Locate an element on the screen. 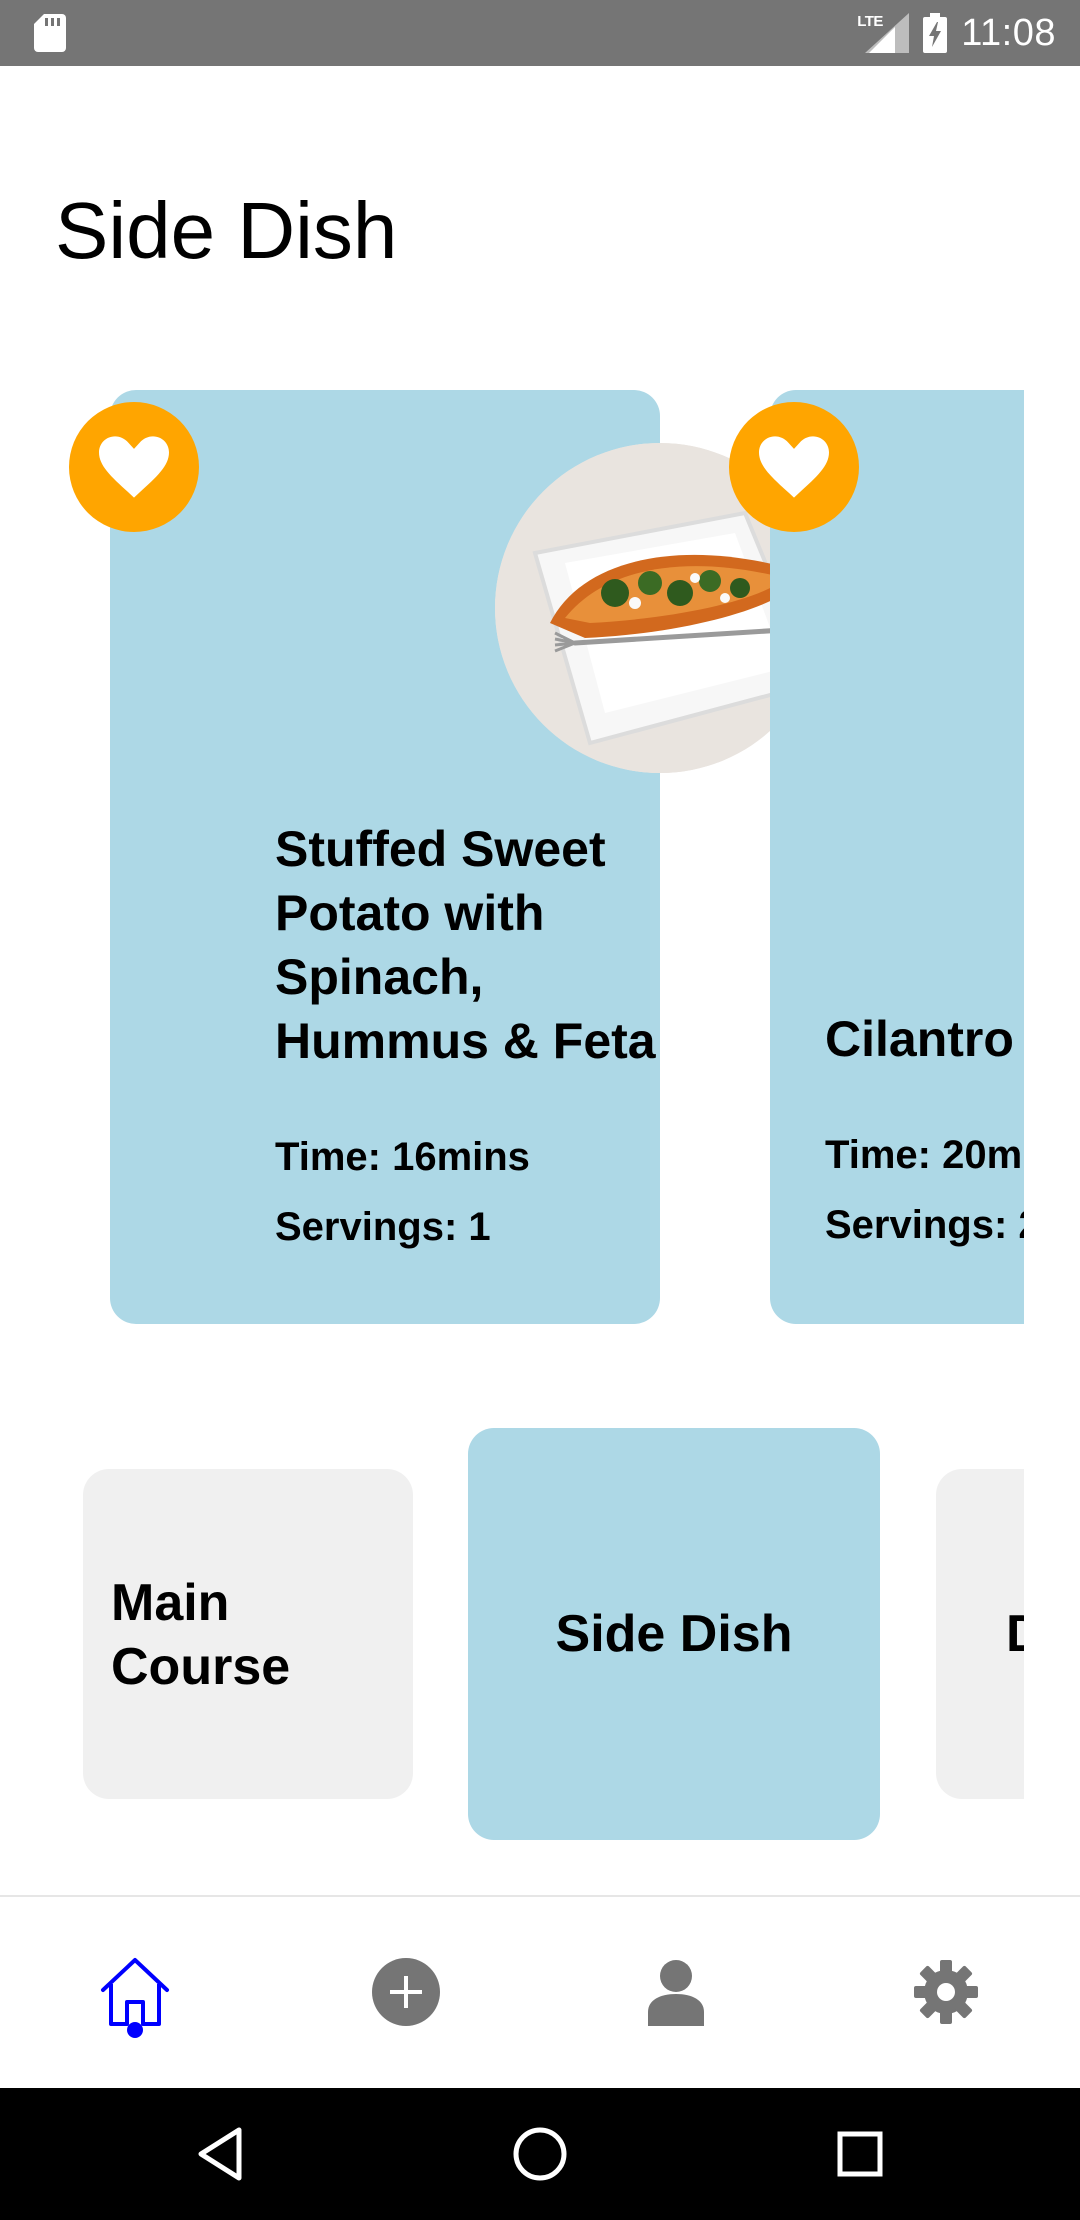 This screenshot has height=2220, width=1080. system-back-button is located at coordinates (221, 2154).